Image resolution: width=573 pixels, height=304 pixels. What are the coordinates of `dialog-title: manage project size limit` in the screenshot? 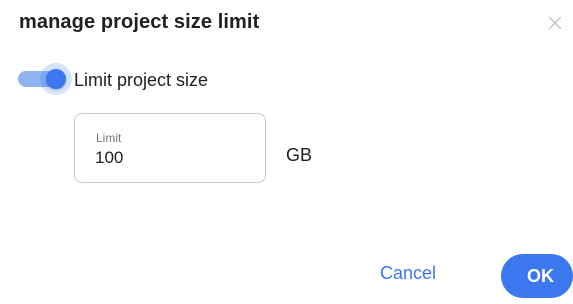 It's located at (139, 22).